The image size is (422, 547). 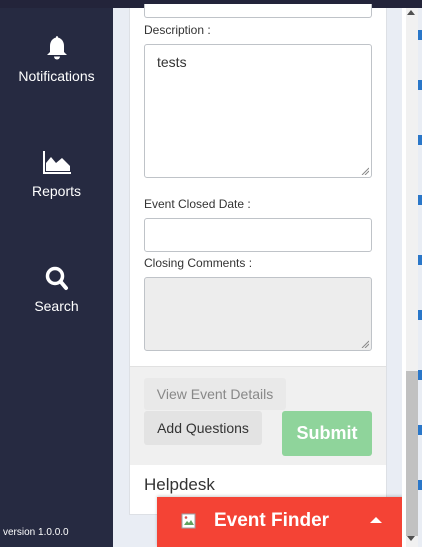 What do you see at coordinates (411, 12) in the screenshot?
I see `scroll-up-icon` at bounding box center [411, 12].